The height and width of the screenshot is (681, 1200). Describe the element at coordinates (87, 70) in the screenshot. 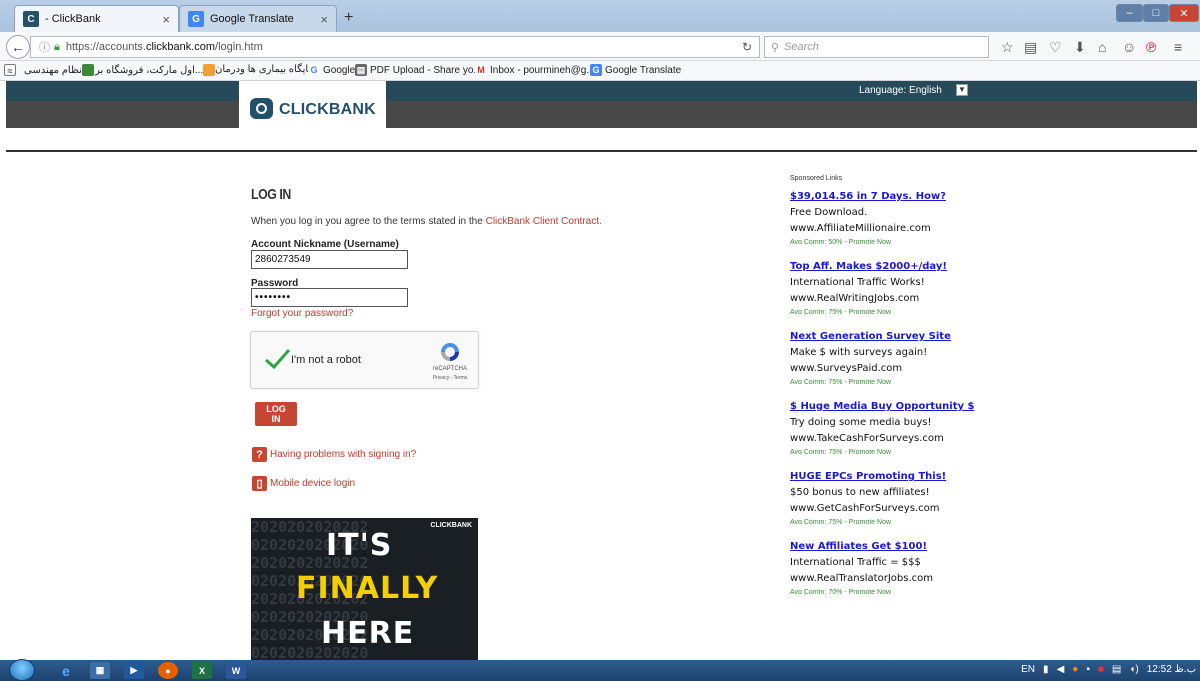

I see `bookmark-site-icon` at that location.